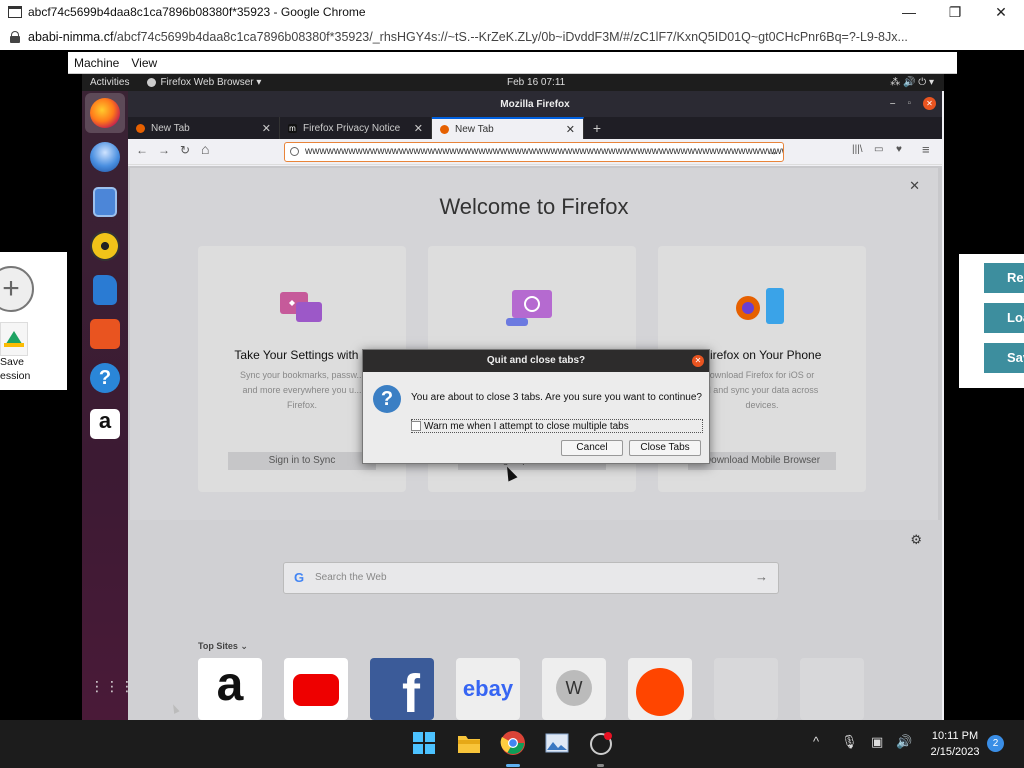 The width and height of the screenshot is (1024, 768). What do you see at coordinates (140, 128) in the screenshot?
I see `firefox-favicon` at bounding box center [140, 128].